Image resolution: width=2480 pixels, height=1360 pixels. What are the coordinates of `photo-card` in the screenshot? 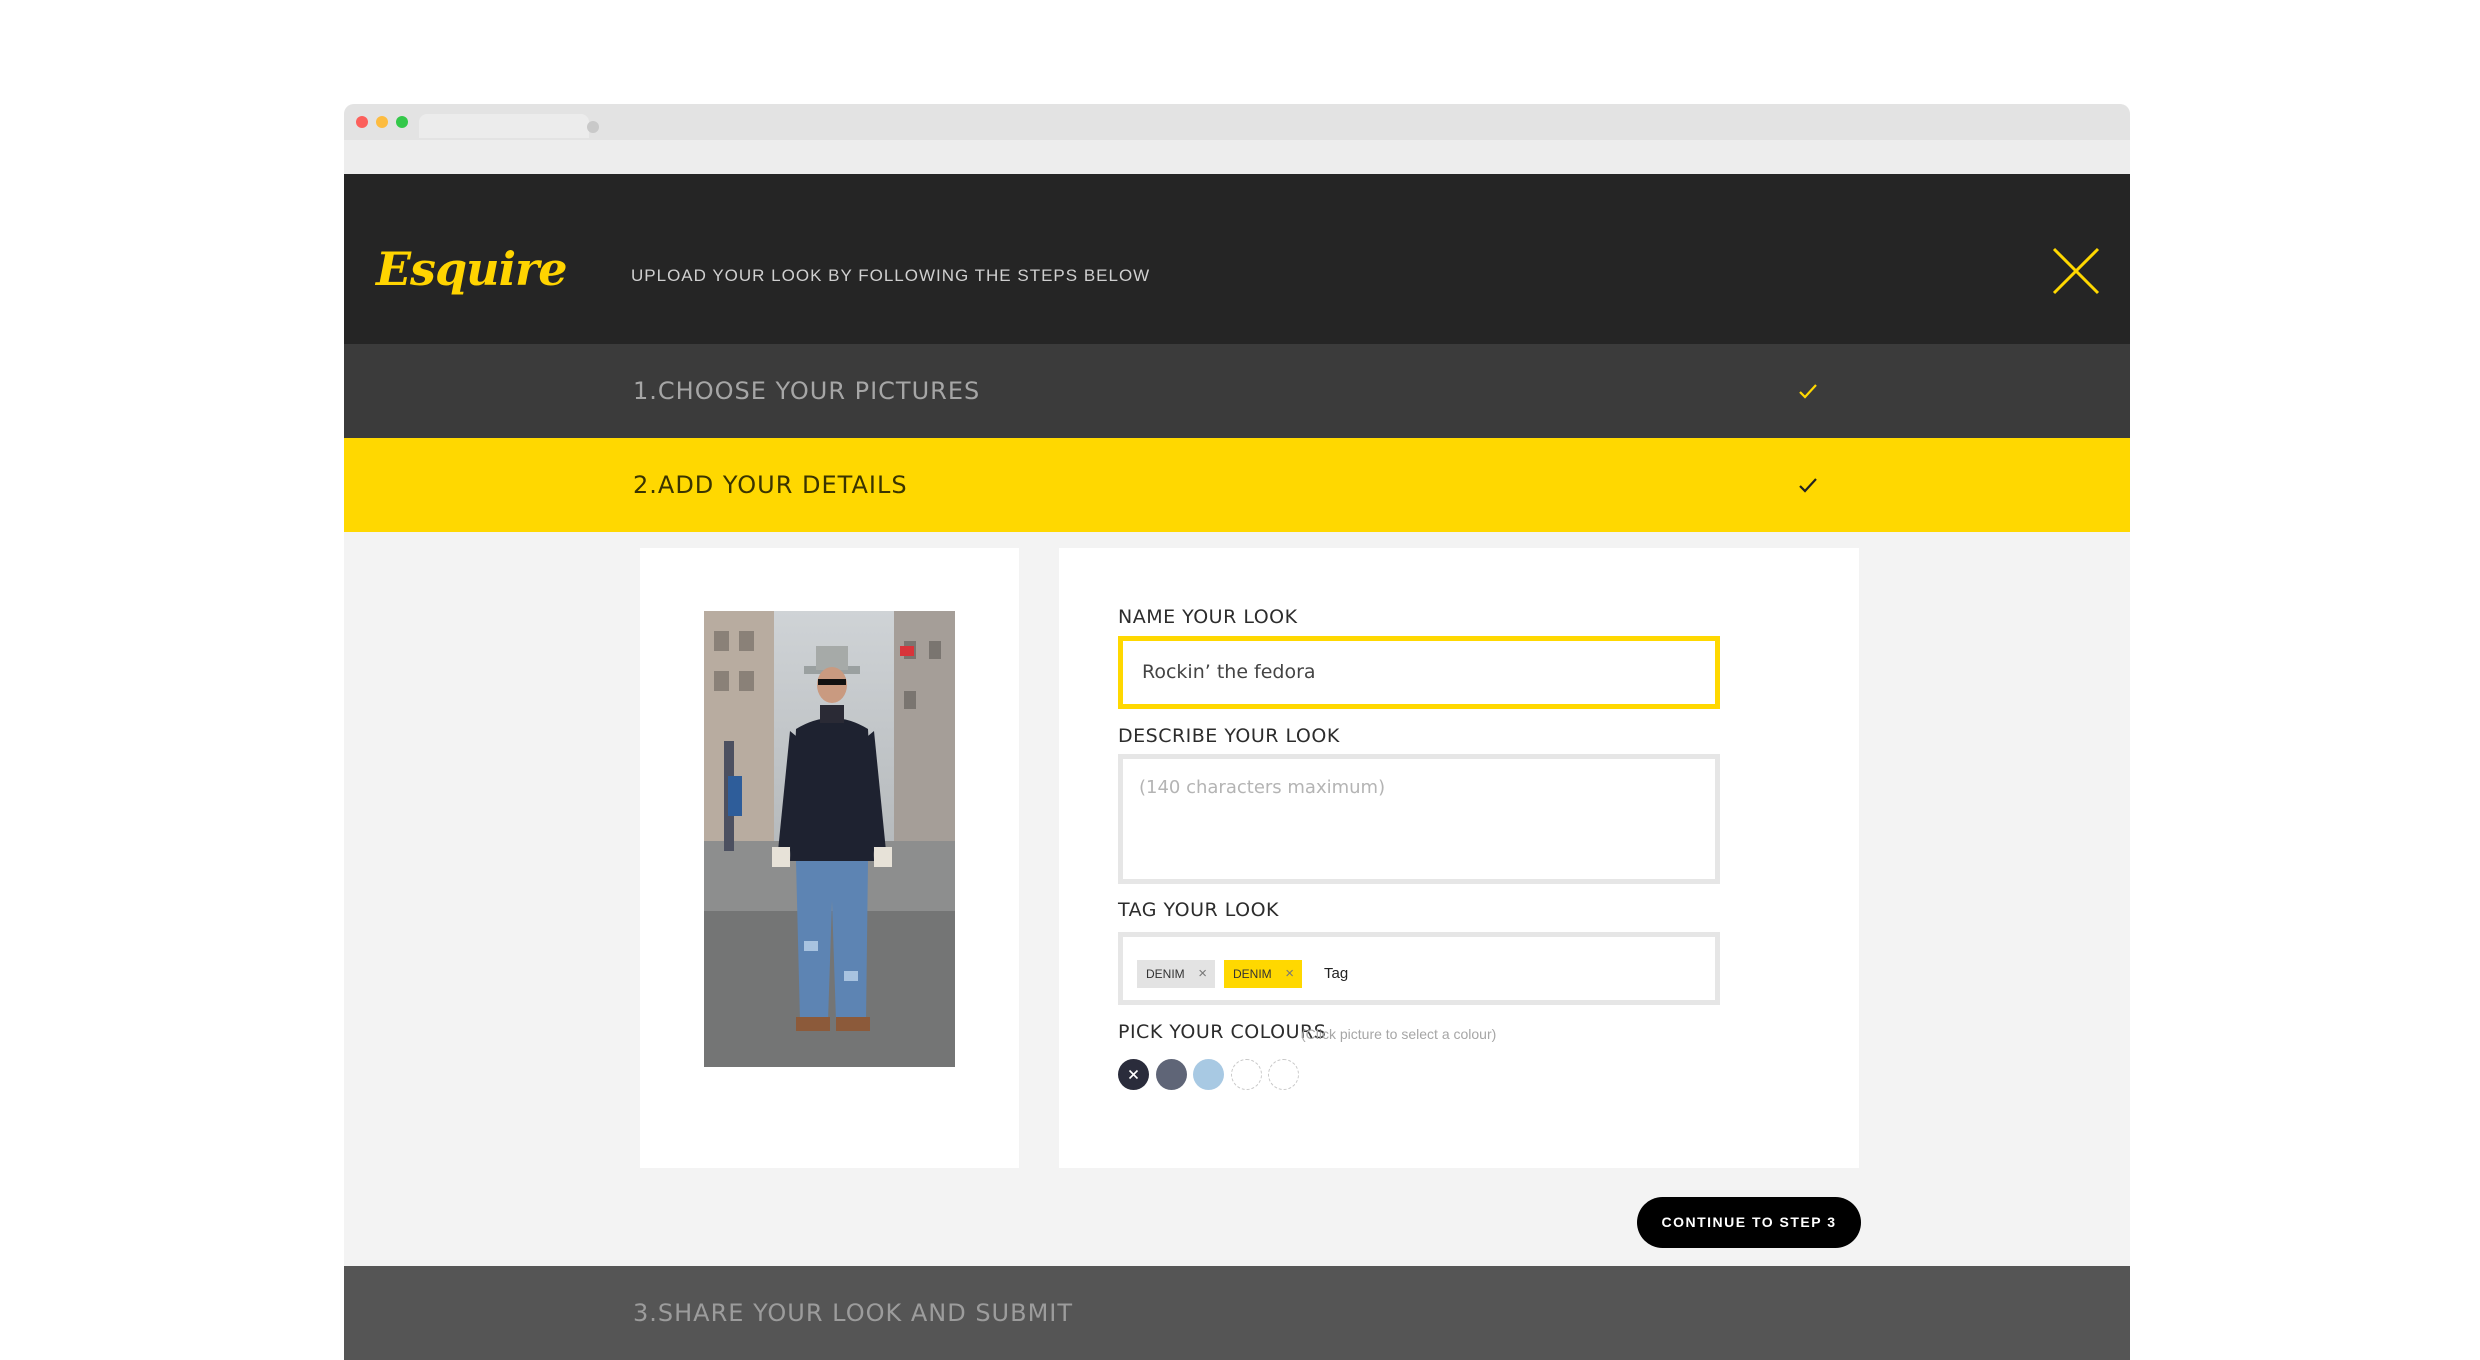 It's located at (829, 858).